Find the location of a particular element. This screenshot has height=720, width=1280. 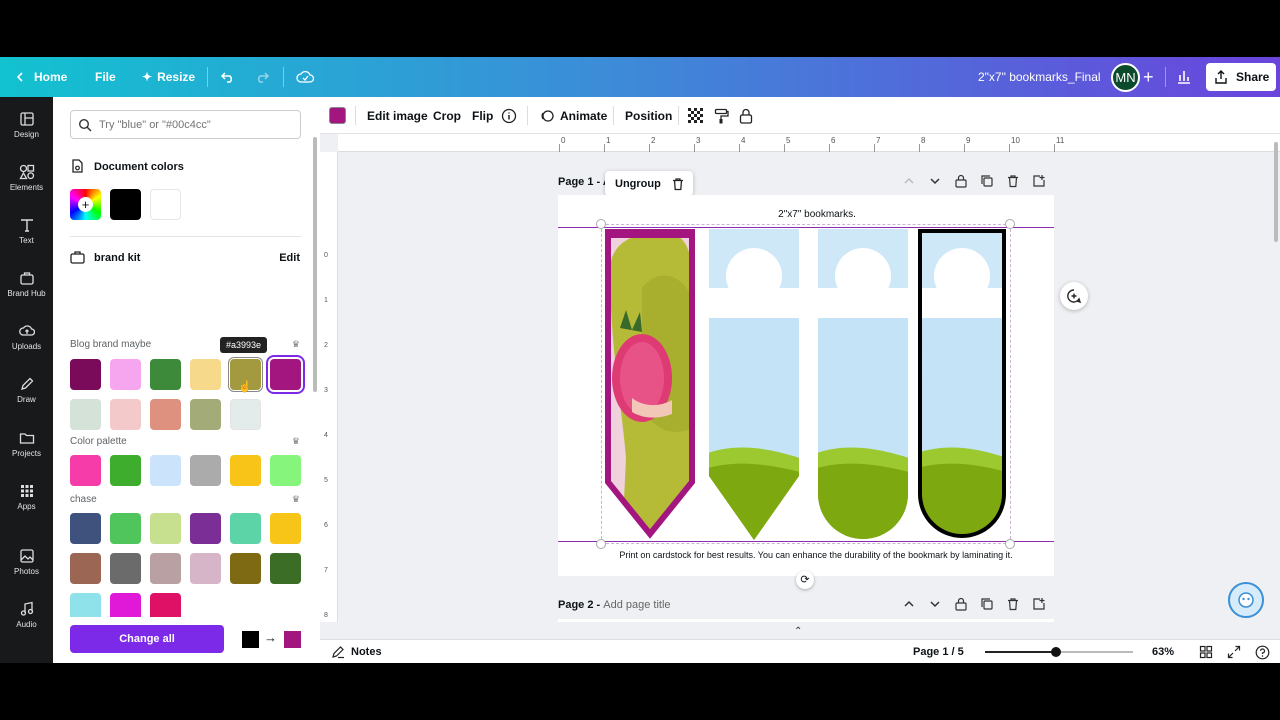

undo-button is located at coordinates (228, 77).